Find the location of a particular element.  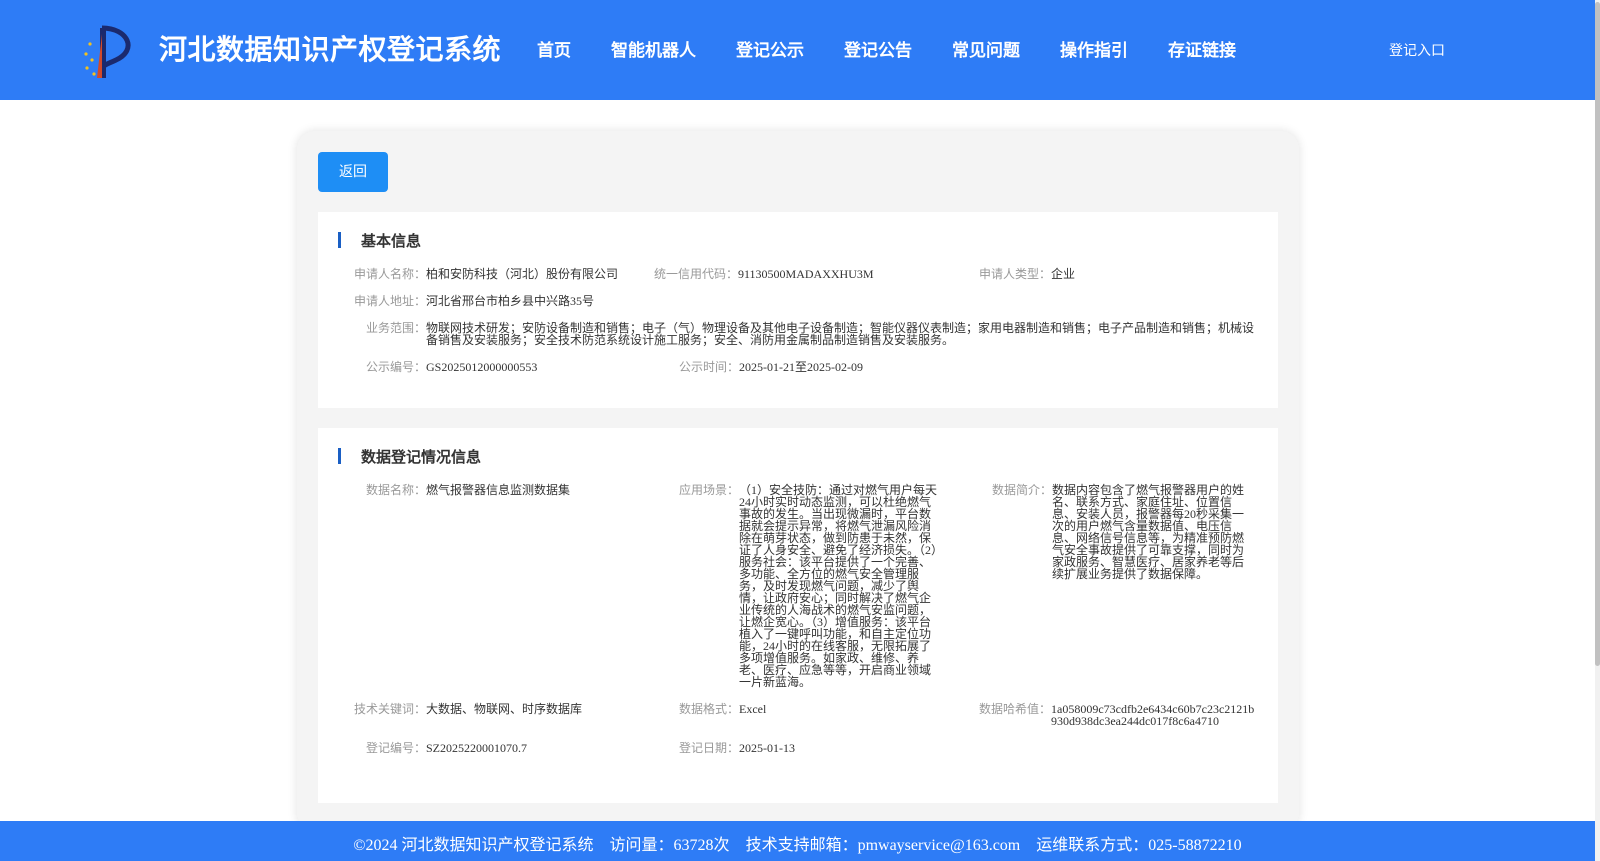

site-title: 河北数据知识产权登记系统 is located at coordinates (330, 49).